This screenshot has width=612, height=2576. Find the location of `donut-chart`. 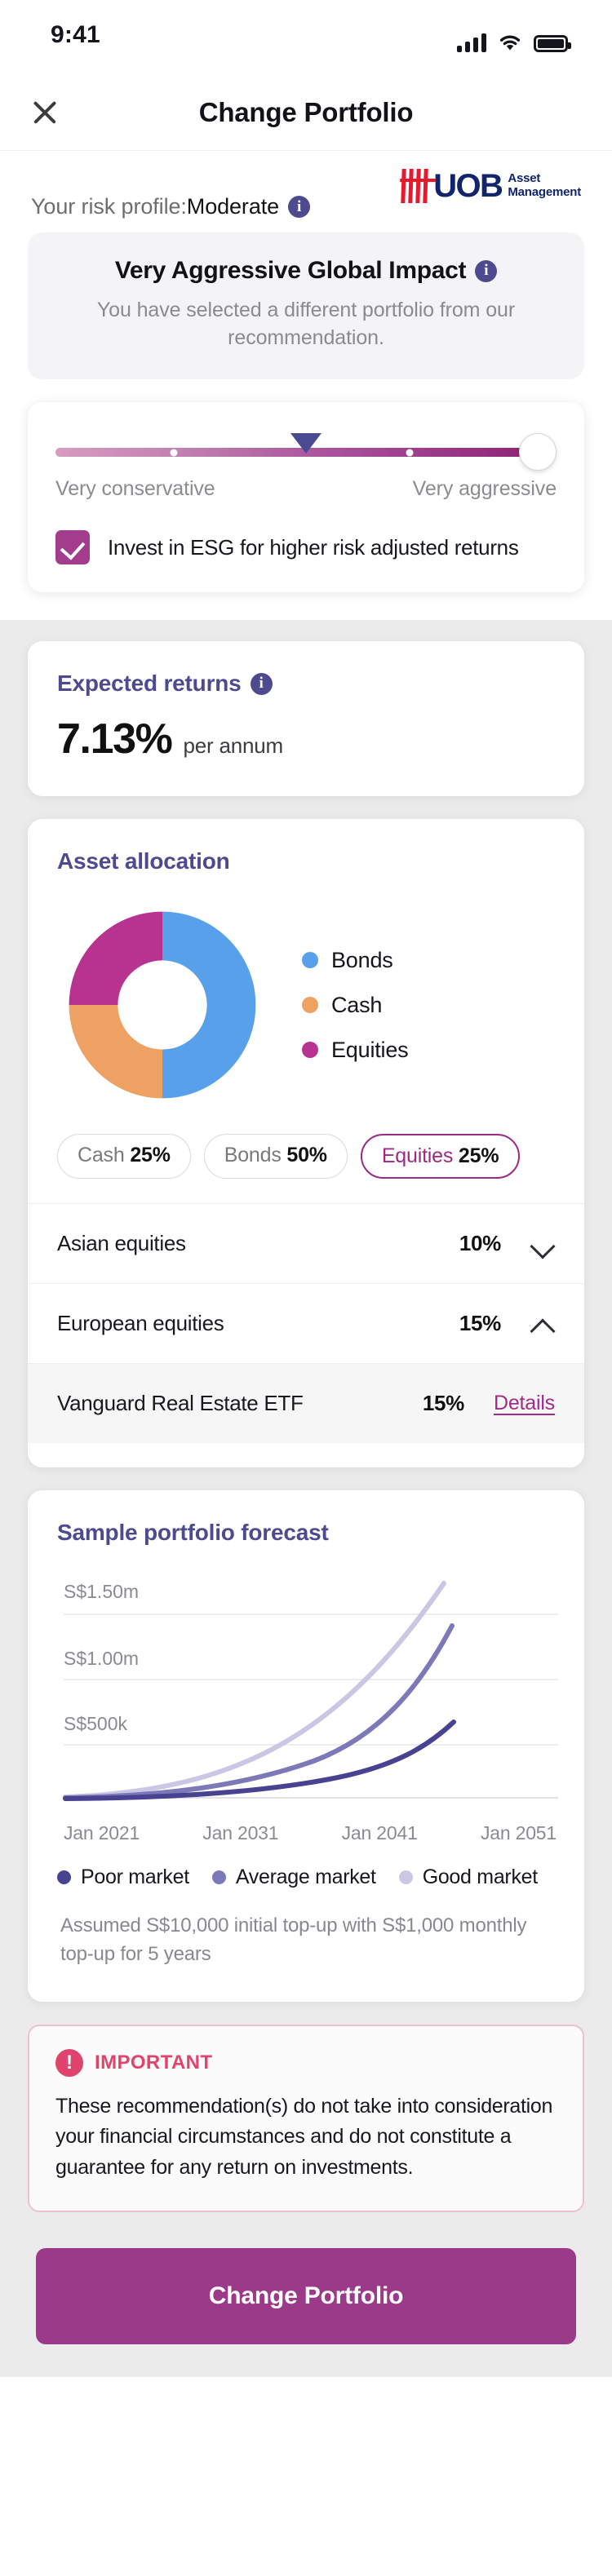

donut-chart is located at coordinates (162, 1005).